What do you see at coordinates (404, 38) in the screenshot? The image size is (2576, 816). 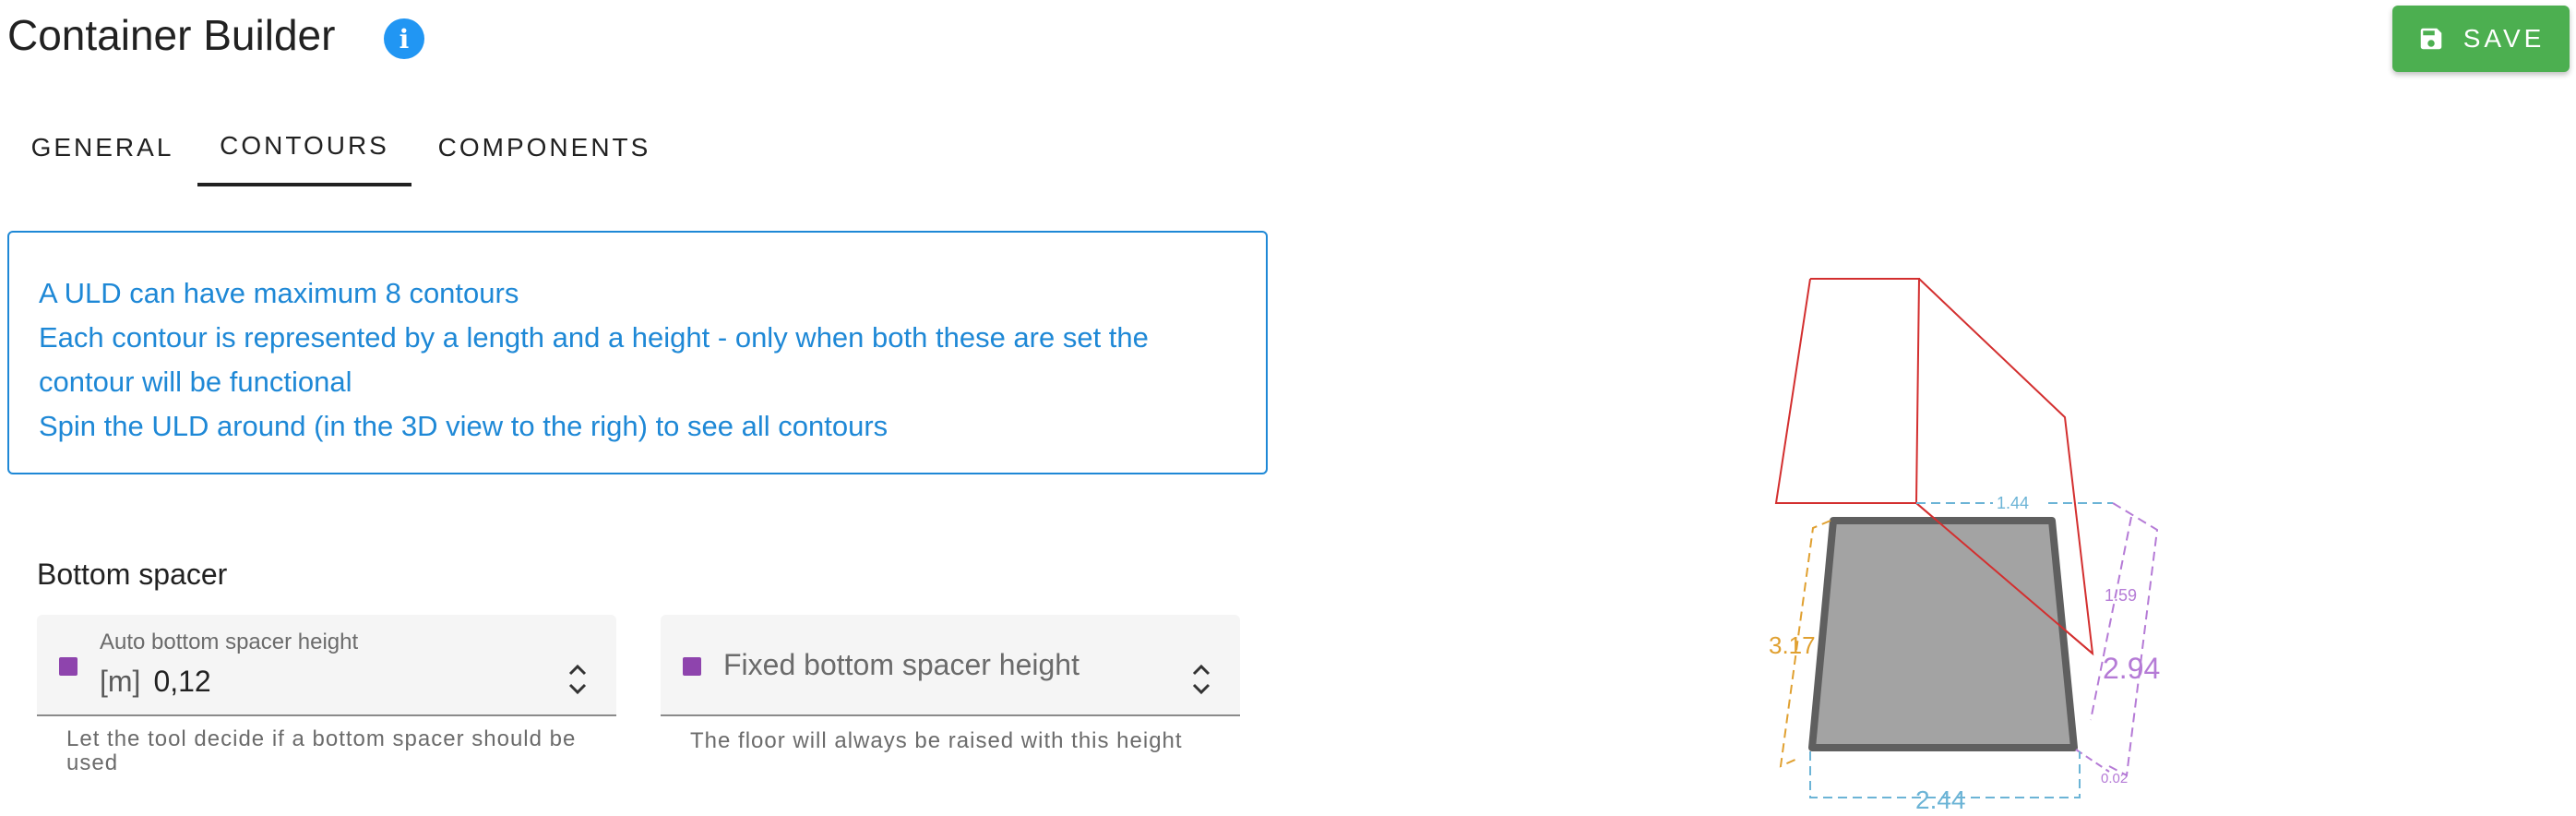 I see `info-icon: i` at bounding box center [404, 38].